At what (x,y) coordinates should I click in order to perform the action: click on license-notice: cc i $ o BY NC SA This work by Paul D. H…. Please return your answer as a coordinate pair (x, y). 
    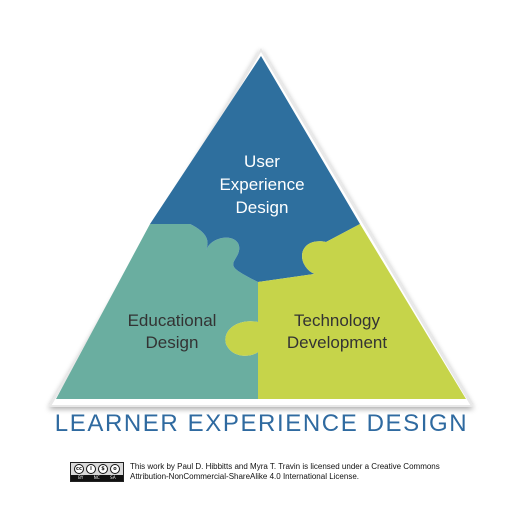
    Looking at the image, I should click on (280, 475).